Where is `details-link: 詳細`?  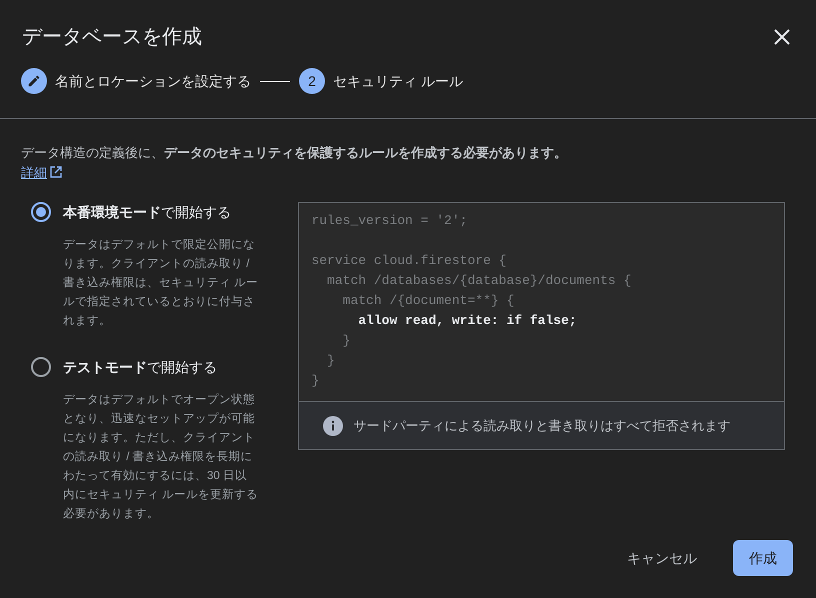
details-link: 詳細 is located at coordinates (41, 172).